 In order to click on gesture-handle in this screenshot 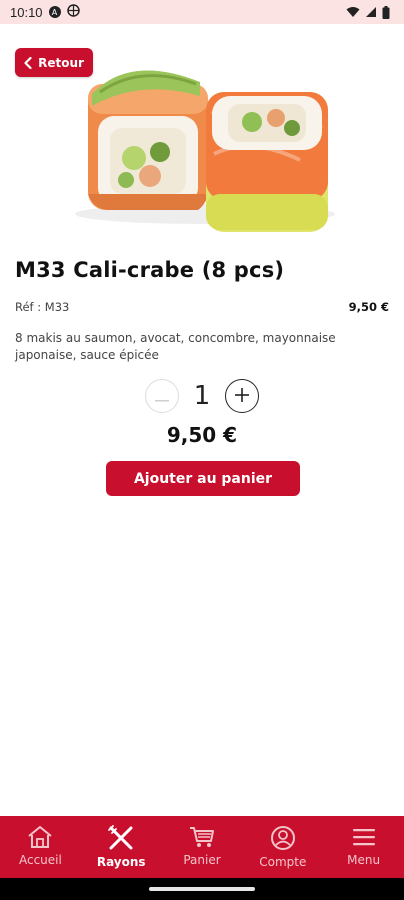, I will do `click(202, 889)`.